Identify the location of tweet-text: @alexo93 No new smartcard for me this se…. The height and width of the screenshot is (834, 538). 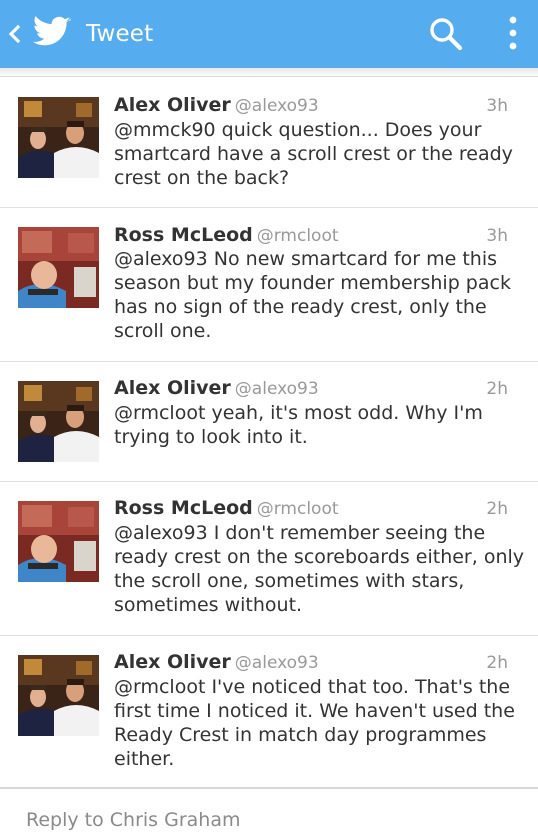
(312, 295).